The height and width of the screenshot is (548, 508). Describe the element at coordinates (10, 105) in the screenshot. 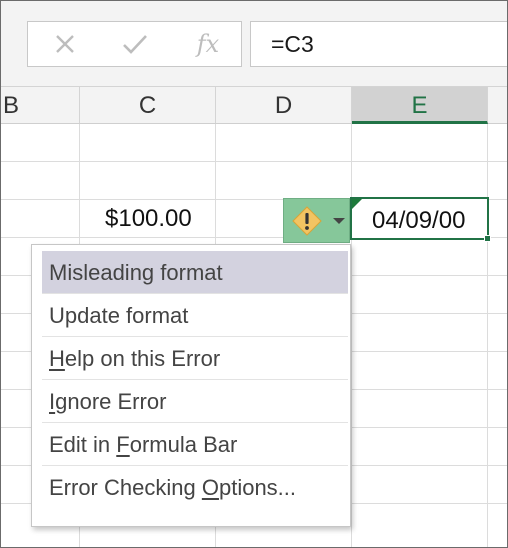

I see `column-header-label: B` at that location.